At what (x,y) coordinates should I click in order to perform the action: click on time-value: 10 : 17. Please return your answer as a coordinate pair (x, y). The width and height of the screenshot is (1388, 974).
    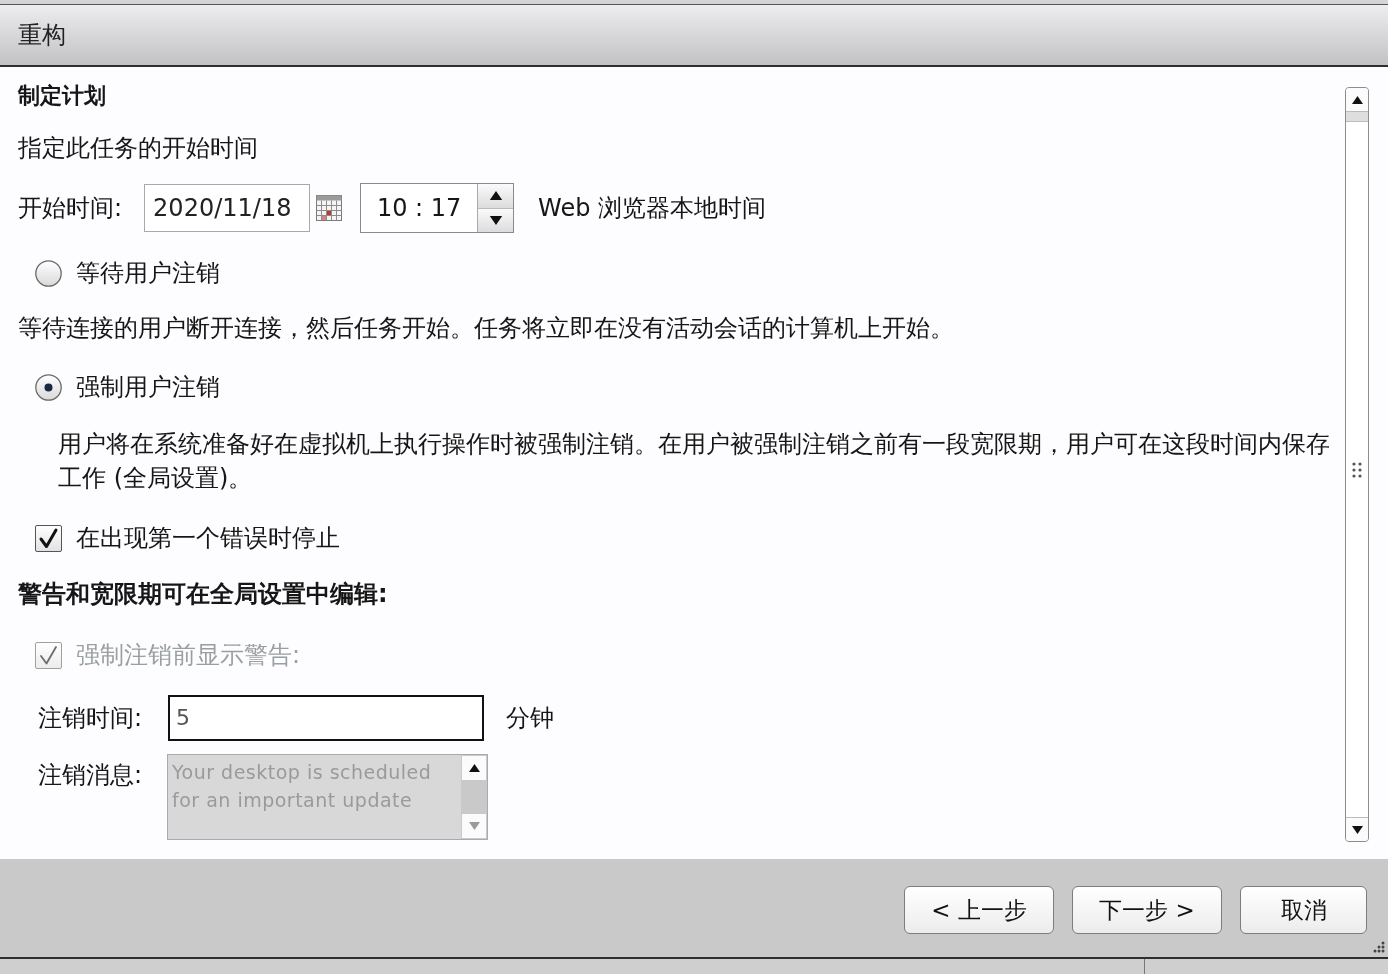
    Looking at the image, I should click on (419, 208).